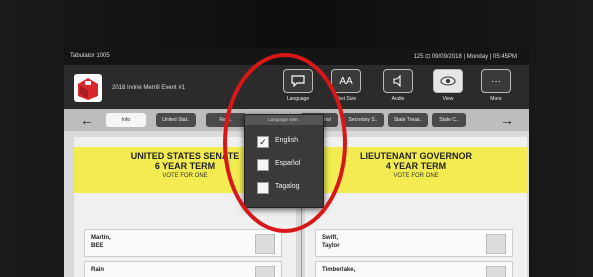 The image size is (593, 277). I want to click on back-arrow-icon: ←, so click(87, 120).